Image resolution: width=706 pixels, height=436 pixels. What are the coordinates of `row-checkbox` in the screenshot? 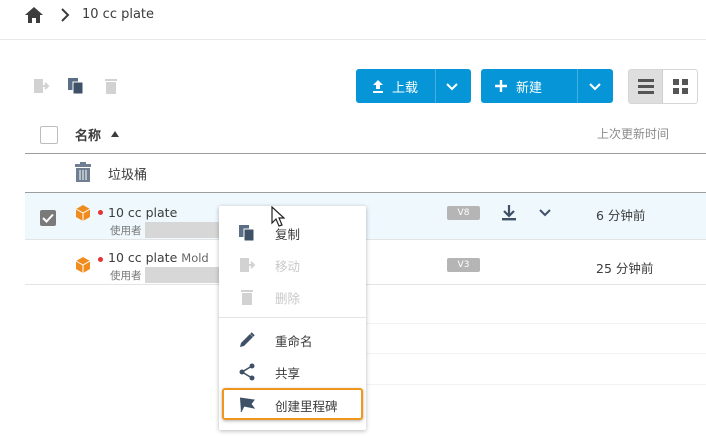 It's located at (48, 218).